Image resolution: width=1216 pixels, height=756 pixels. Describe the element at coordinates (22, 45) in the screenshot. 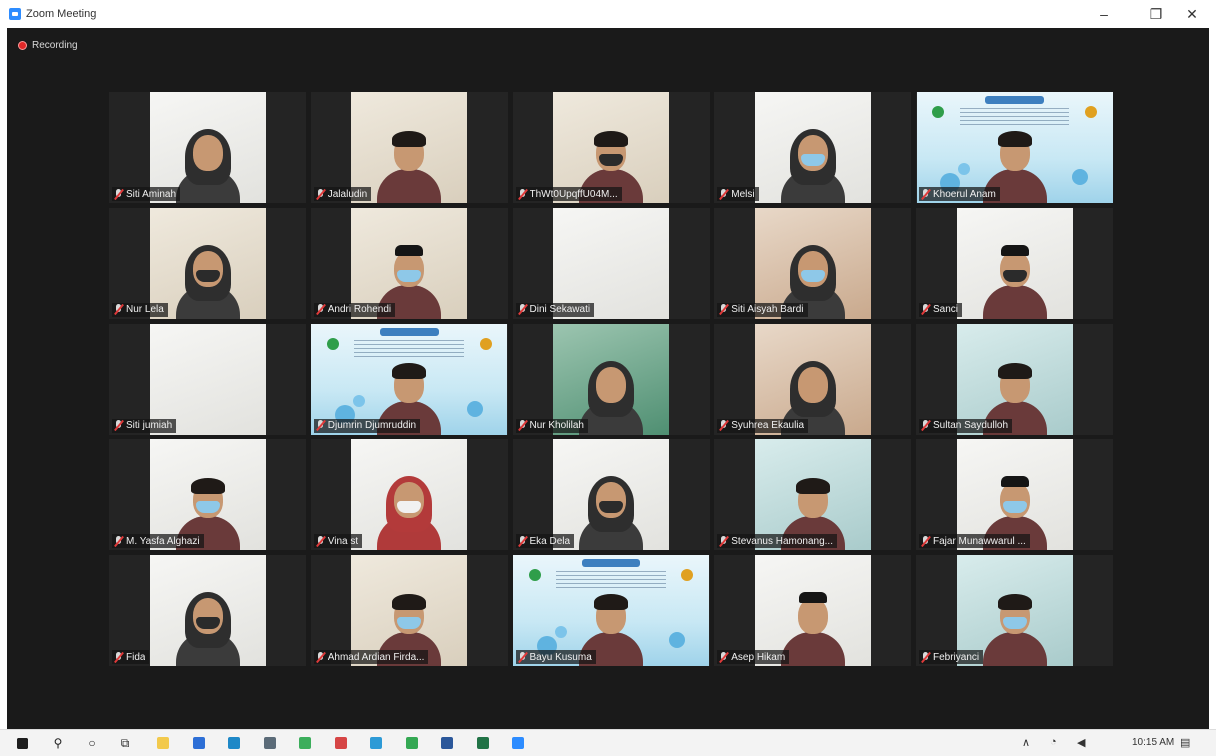

I see `recording-icon` at that location.